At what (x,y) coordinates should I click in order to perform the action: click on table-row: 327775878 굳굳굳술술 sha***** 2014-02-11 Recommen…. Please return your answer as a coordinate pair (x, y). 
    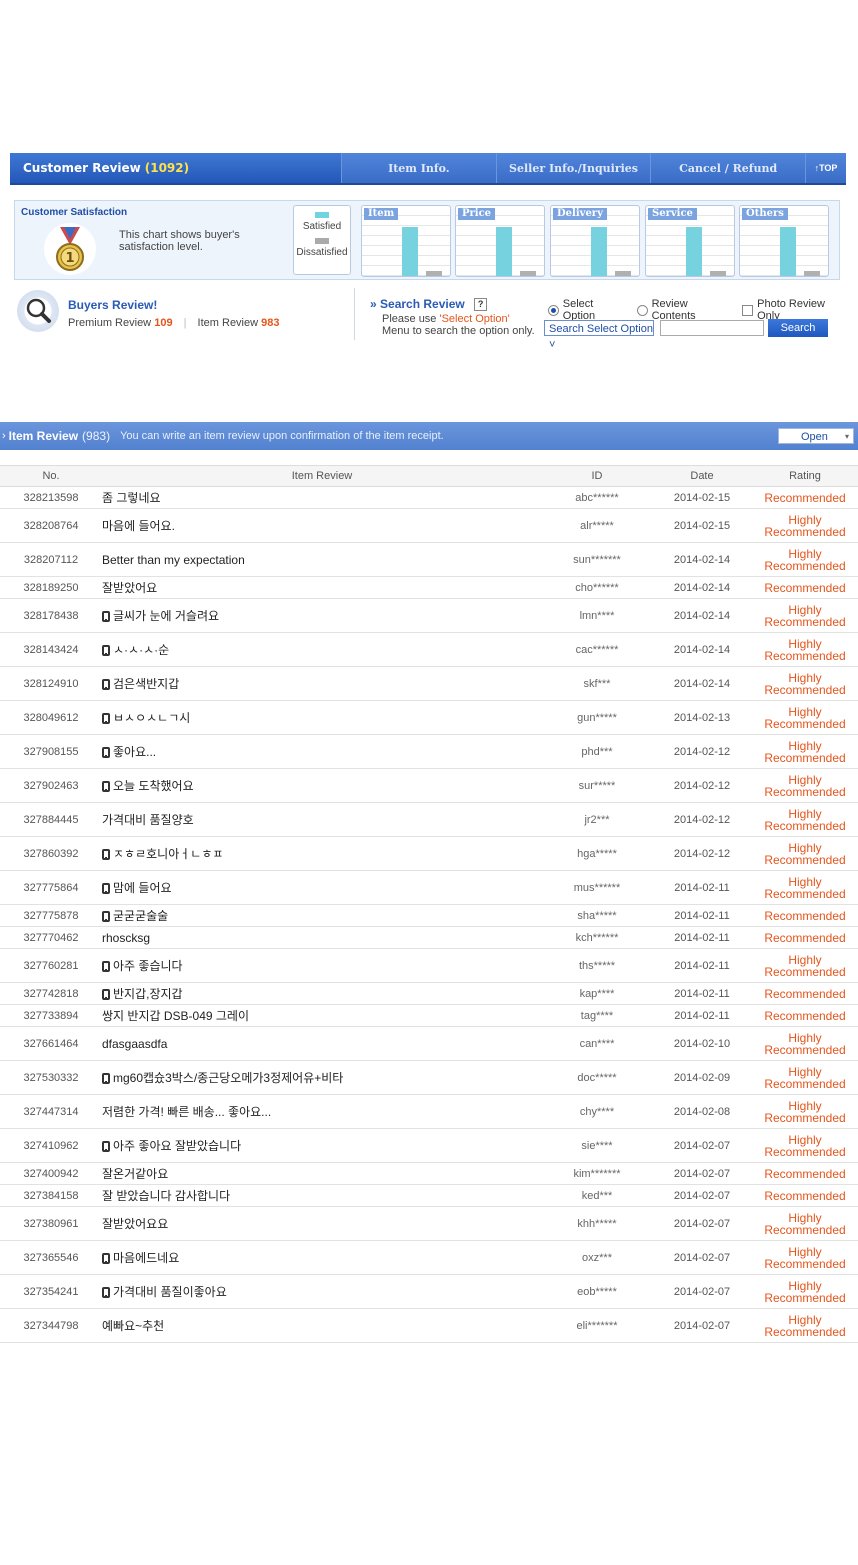
    Looking at the image, I should click on (429, 915).